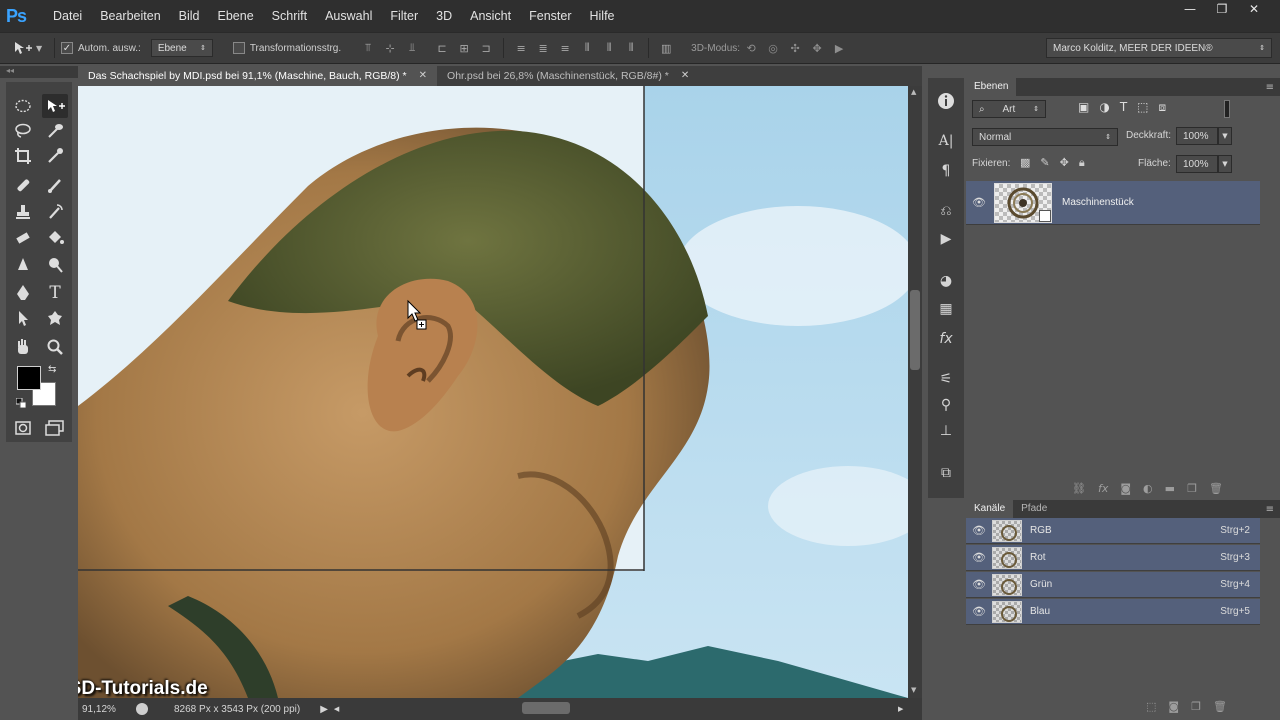  I want to click on distribute-right-icon: ⦀, so click(631, 48).